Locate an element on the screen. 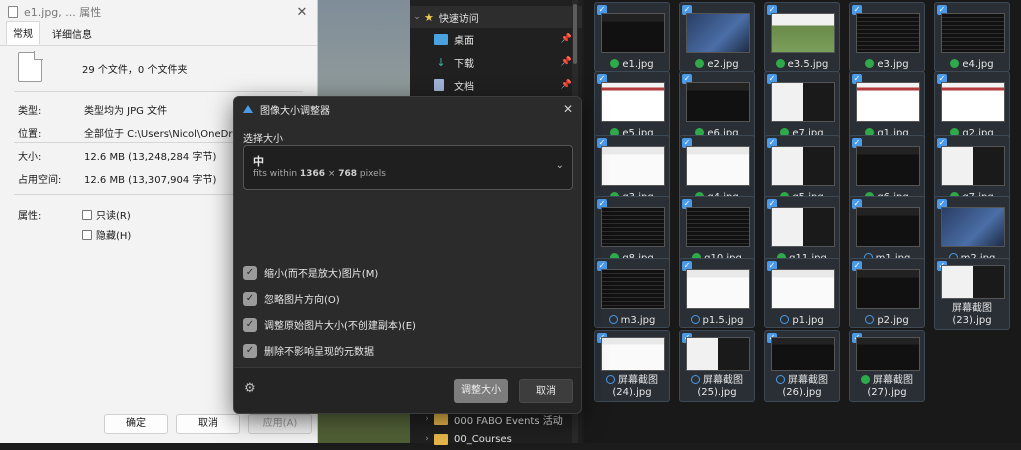 The image size is (1021, 450). file-tile: ✓ e1.jpg is located at coordinates (632, 37).